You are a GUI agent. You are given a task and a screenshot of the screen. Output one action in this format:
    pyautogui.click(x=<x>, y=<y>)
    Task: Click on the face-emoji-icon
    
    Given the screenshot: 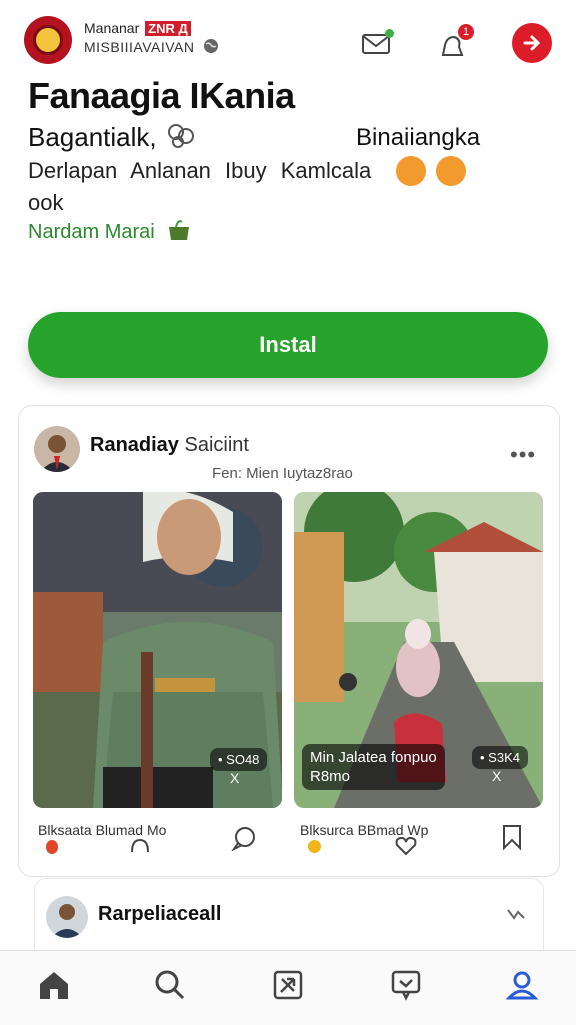 What is the action you would take?
    pyautogui.click(x=411, y=171)
    